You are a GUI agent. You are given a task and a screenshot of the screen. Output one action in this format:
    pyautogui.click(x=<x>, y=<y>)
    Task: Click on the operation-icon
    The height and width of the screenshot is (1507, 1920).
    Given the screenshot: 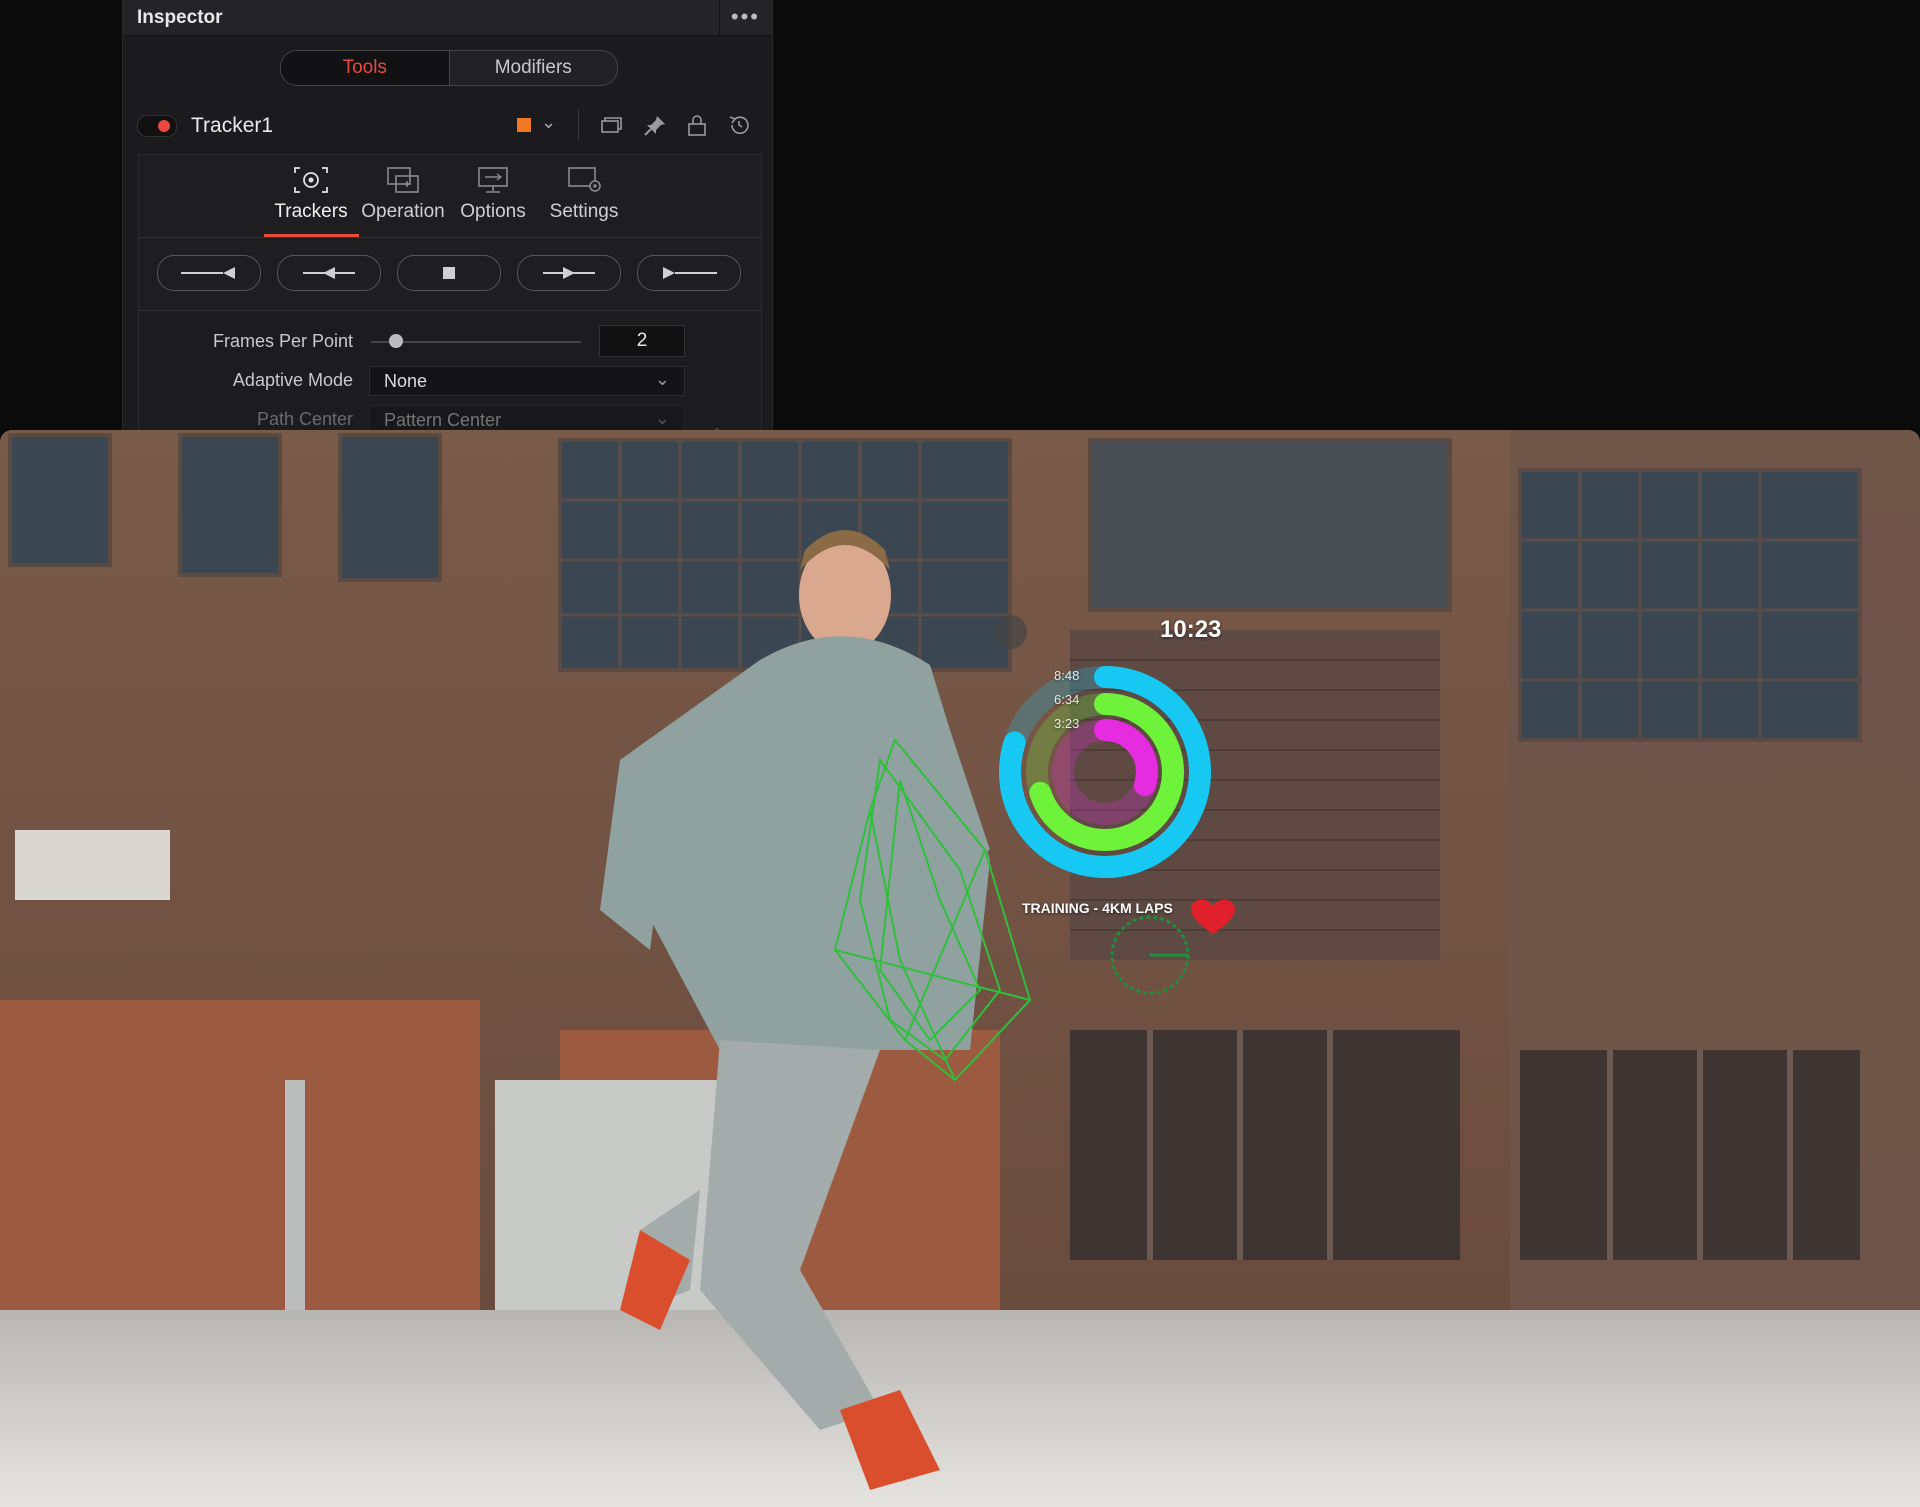 What is the action you would take?
    pyautogui.click(x=403, y=180)
    